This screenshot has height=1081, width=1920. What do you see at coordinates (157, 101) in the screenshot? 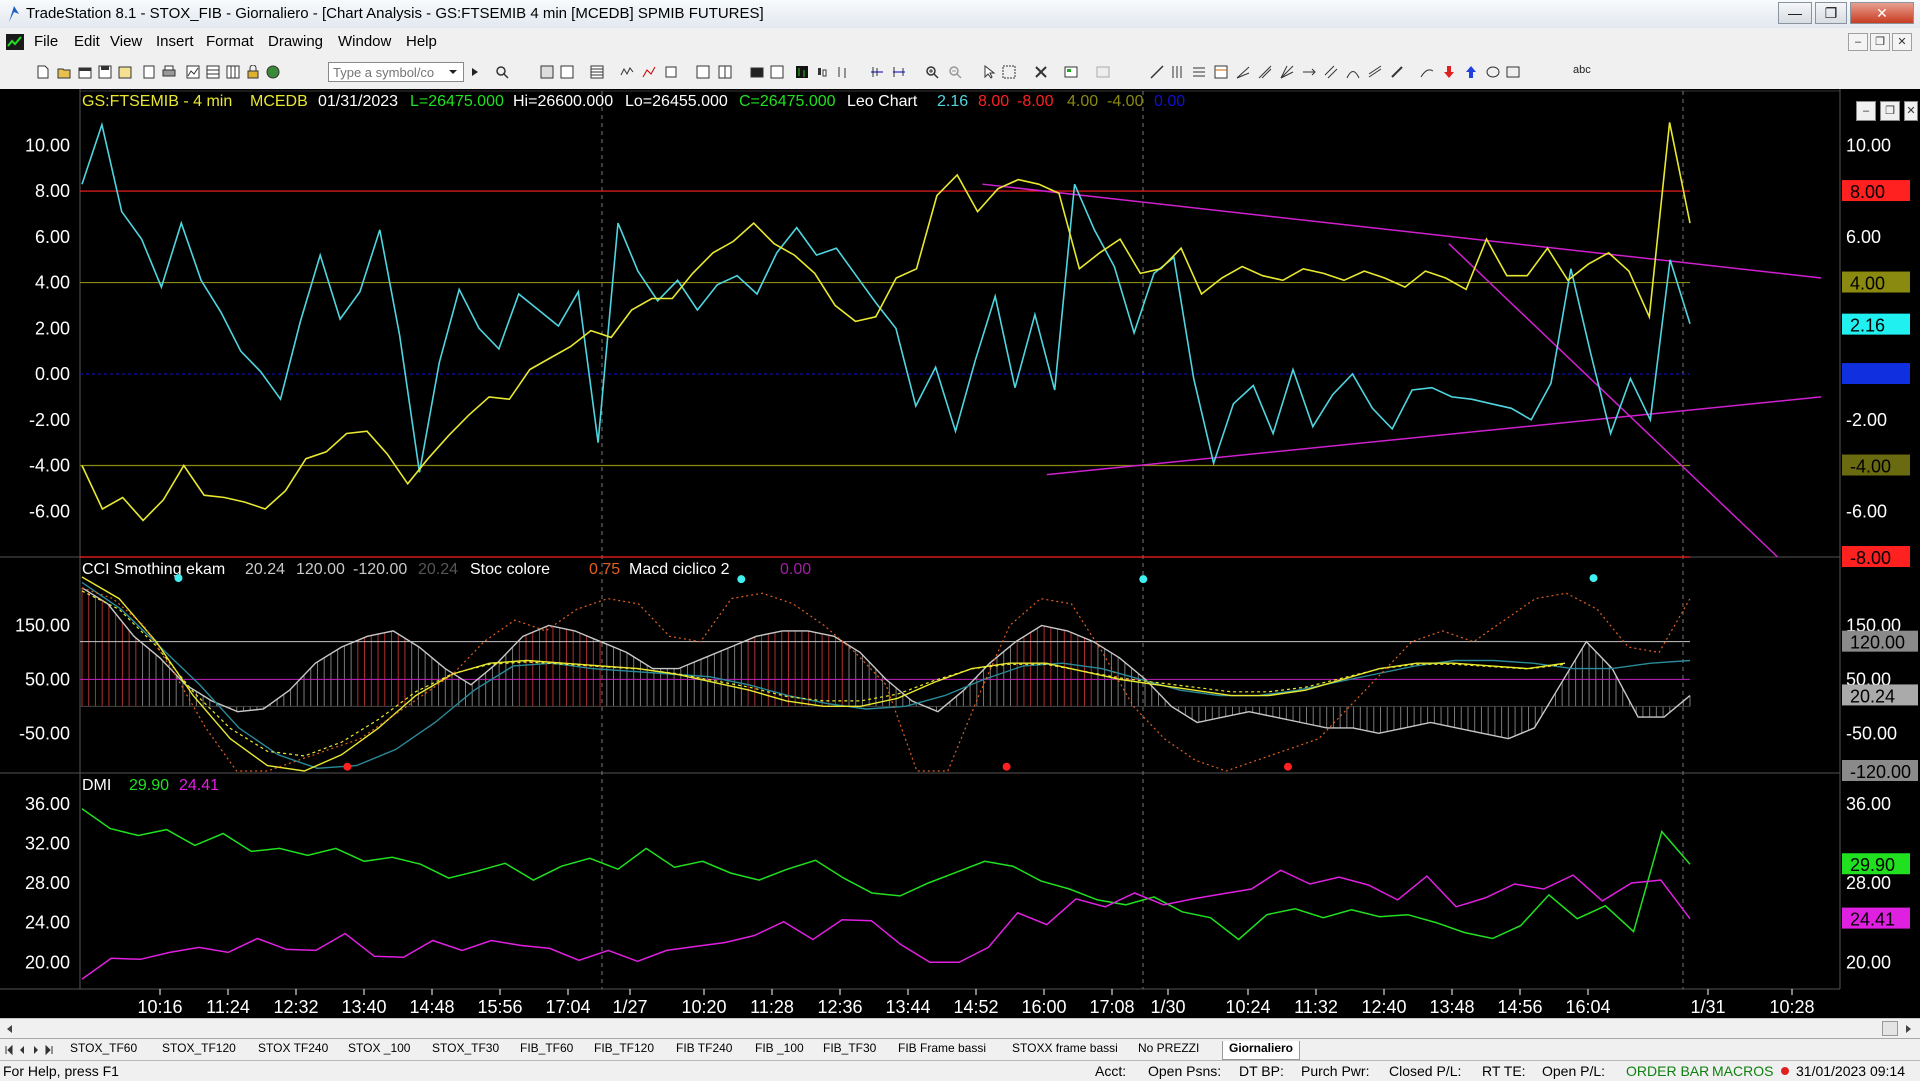
I see `price-symbol: GS:FTSEMIB - 4 min` at bounding box center [157, 101].